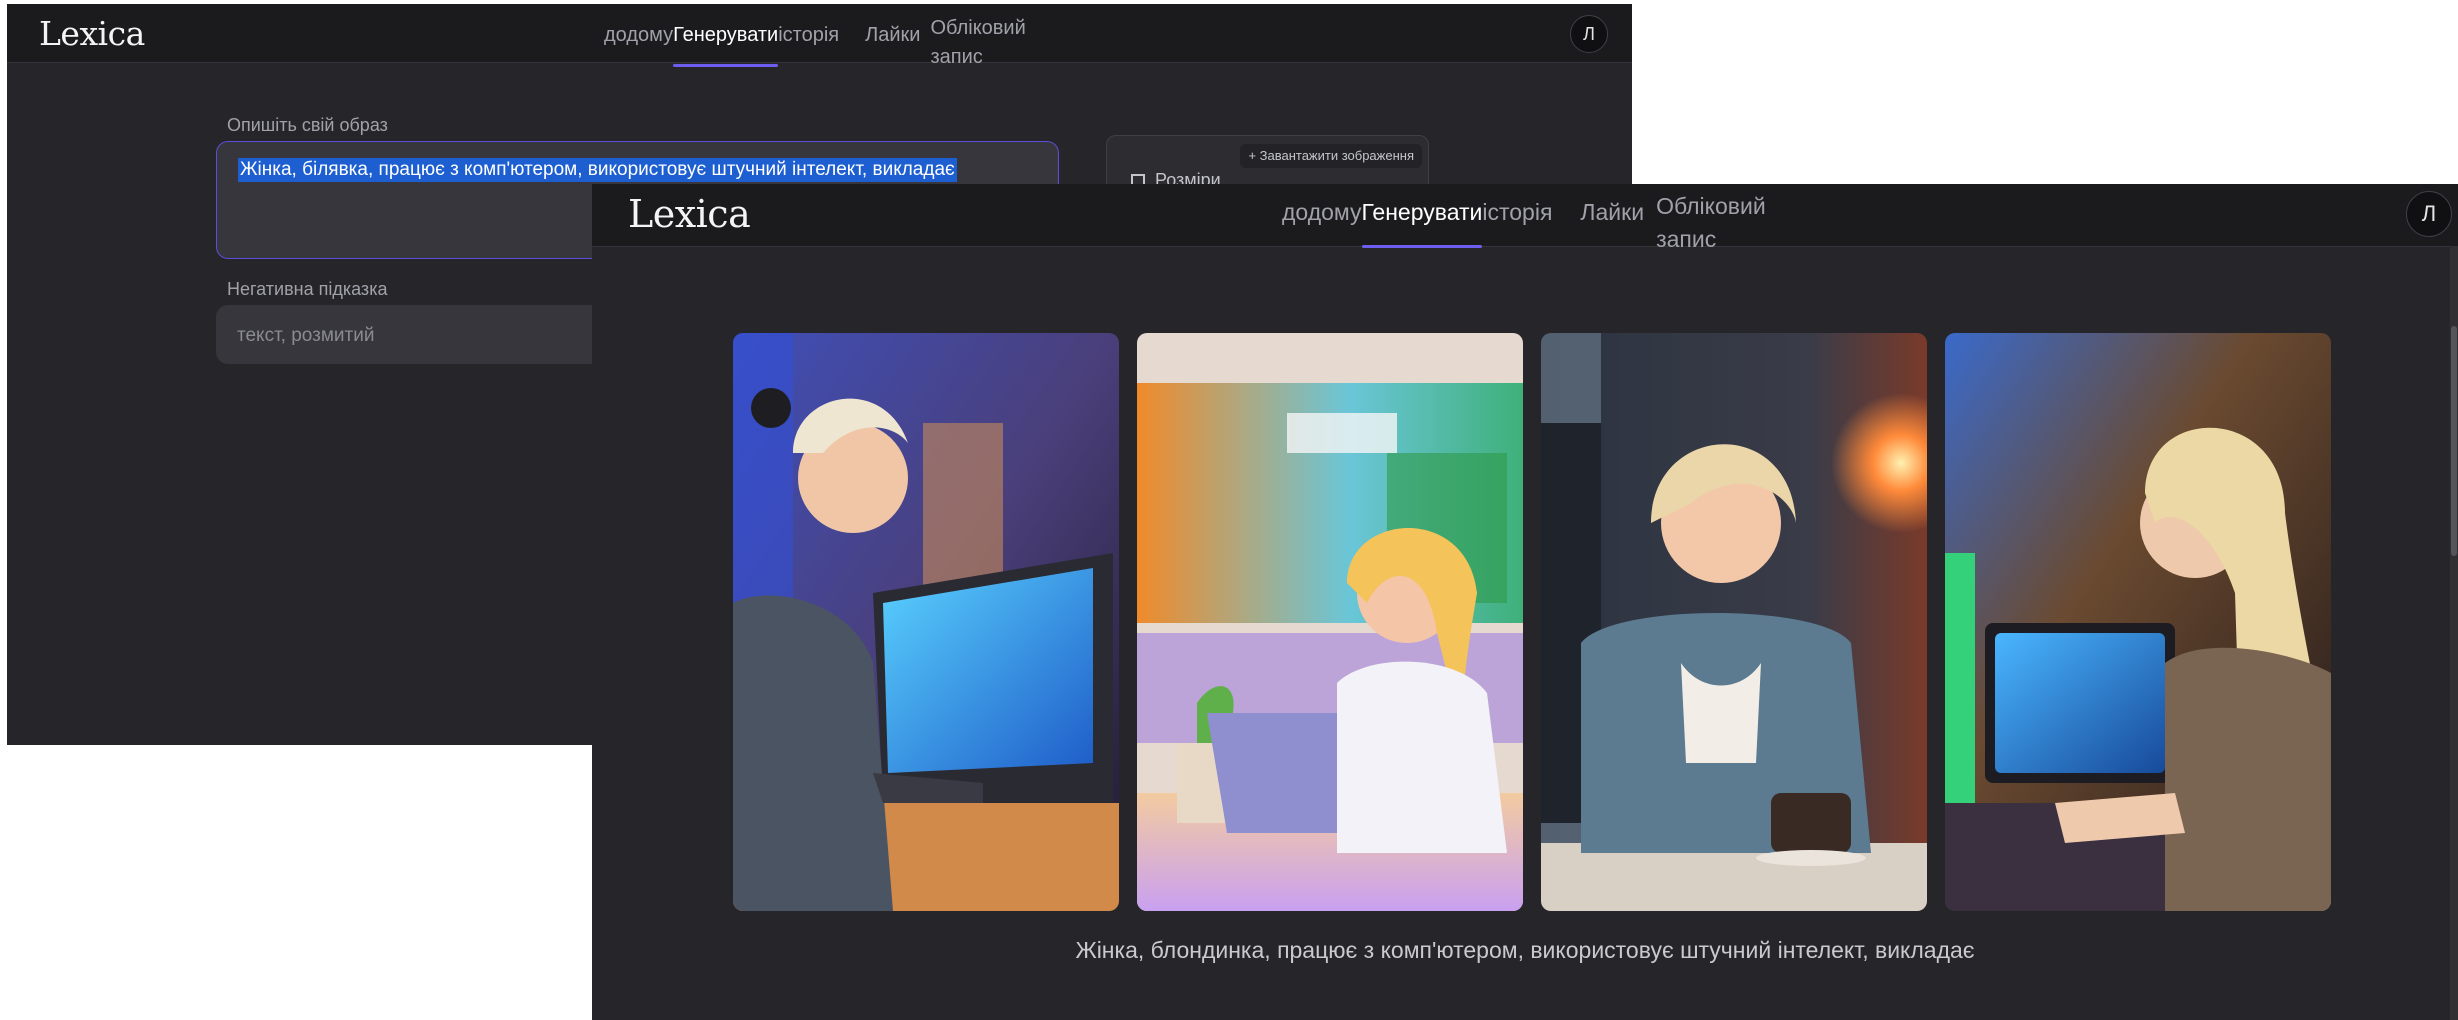  Describe the element at coordinates (1331, 156) in the screenshot. I see `upload-image-button: + Завантажити зображення` at that location.